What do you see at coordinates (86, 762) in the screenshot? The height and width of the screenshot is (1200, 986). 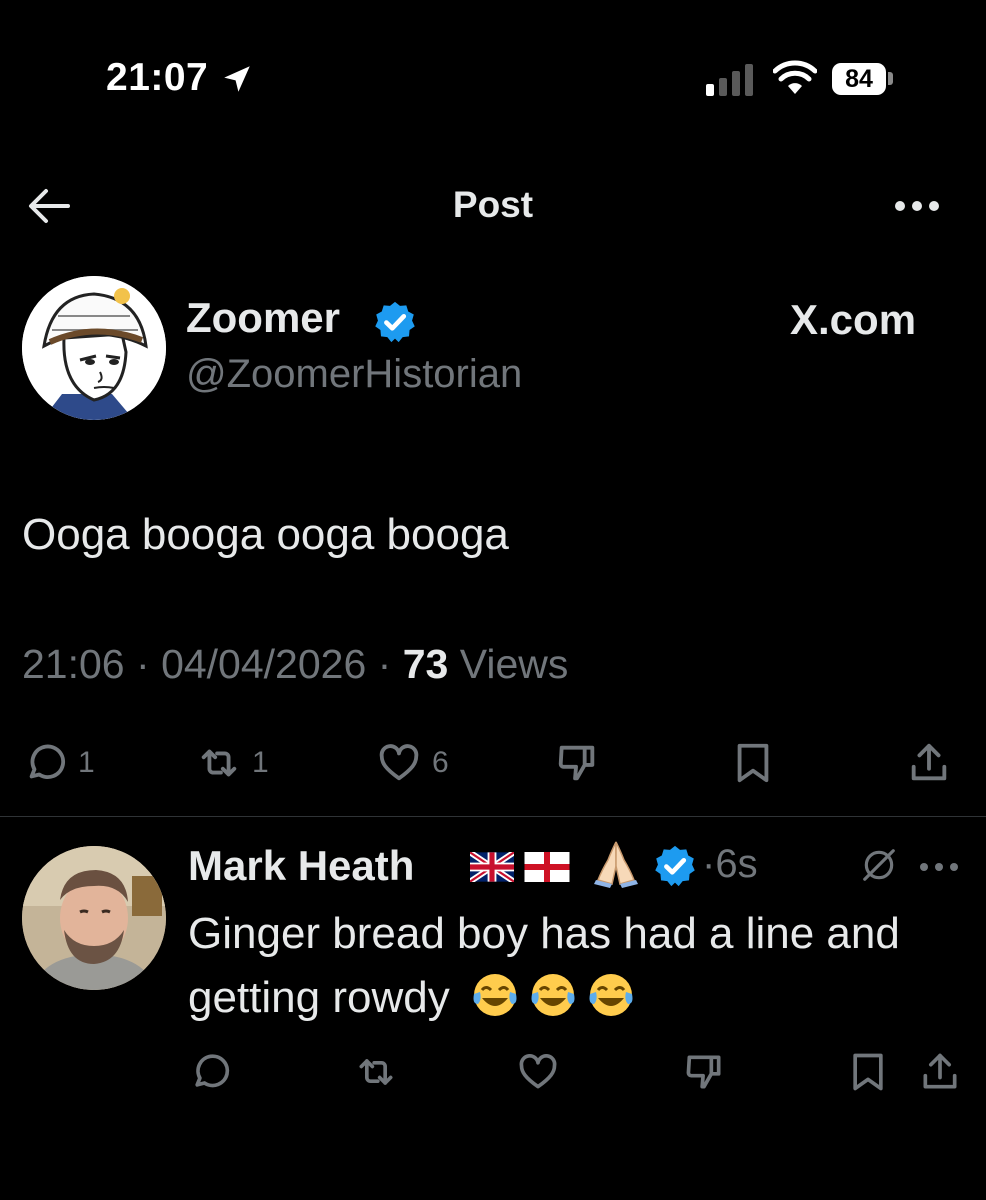 I see `reply-count: 1` at bounding box center [86, 762].